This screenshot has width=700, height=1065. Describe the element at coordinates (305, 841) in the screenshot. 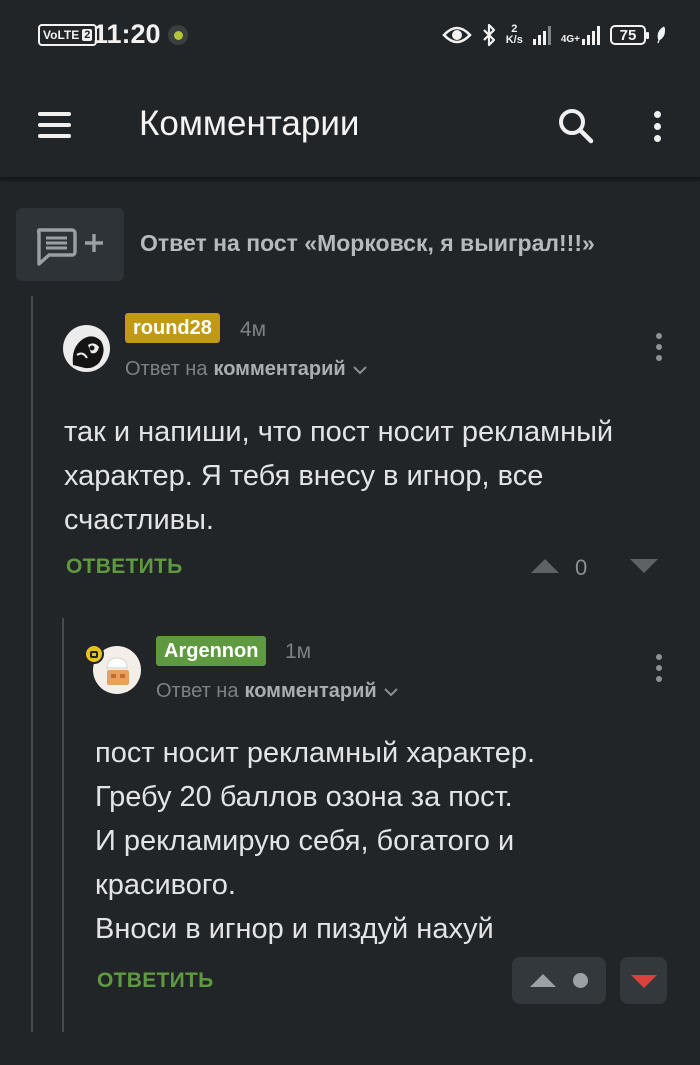

I see `comment-line: И рекламирую себя, богатого и` at that location.